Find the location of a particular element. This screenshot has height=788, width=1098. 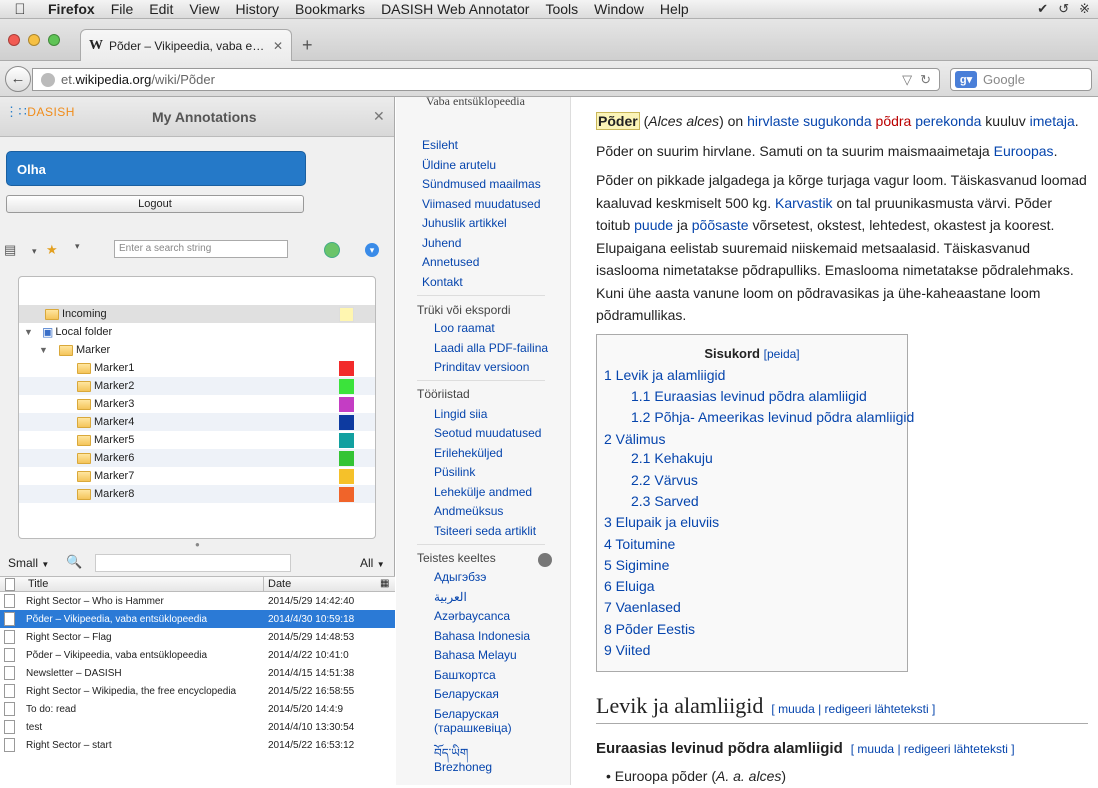

tree-item-marker: ▼ Marker is located at coordinates (197, 350).